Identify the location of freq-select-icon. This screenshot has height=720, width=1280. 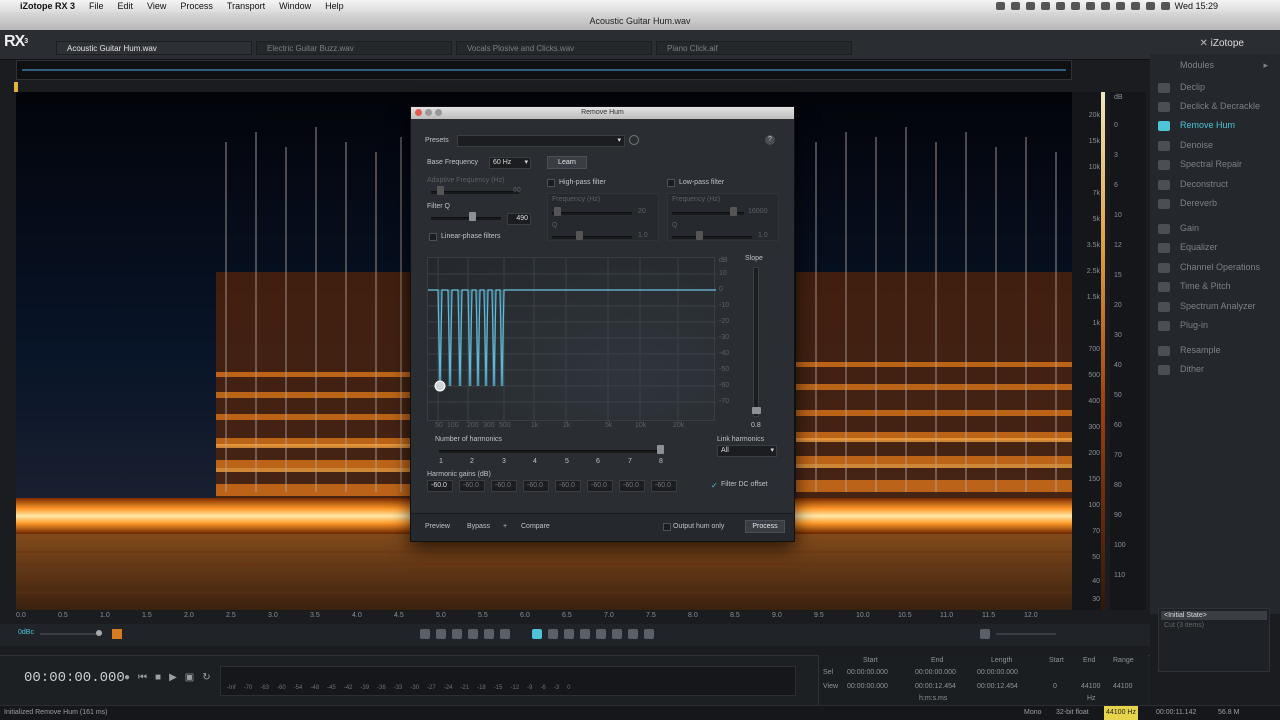
(553, 634).